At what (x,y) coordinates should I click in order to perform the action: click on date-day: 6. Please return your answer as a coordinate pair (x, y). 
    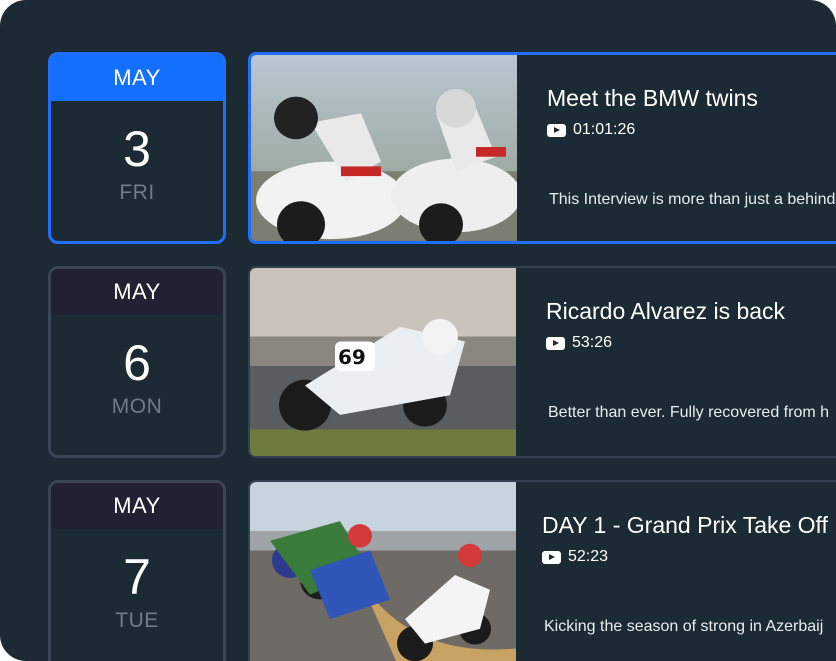
    Looking at the image, I should click on (137, 363).